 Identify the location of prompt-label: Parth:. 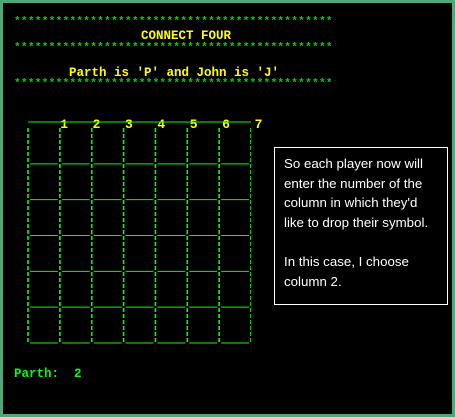
(37, 374).